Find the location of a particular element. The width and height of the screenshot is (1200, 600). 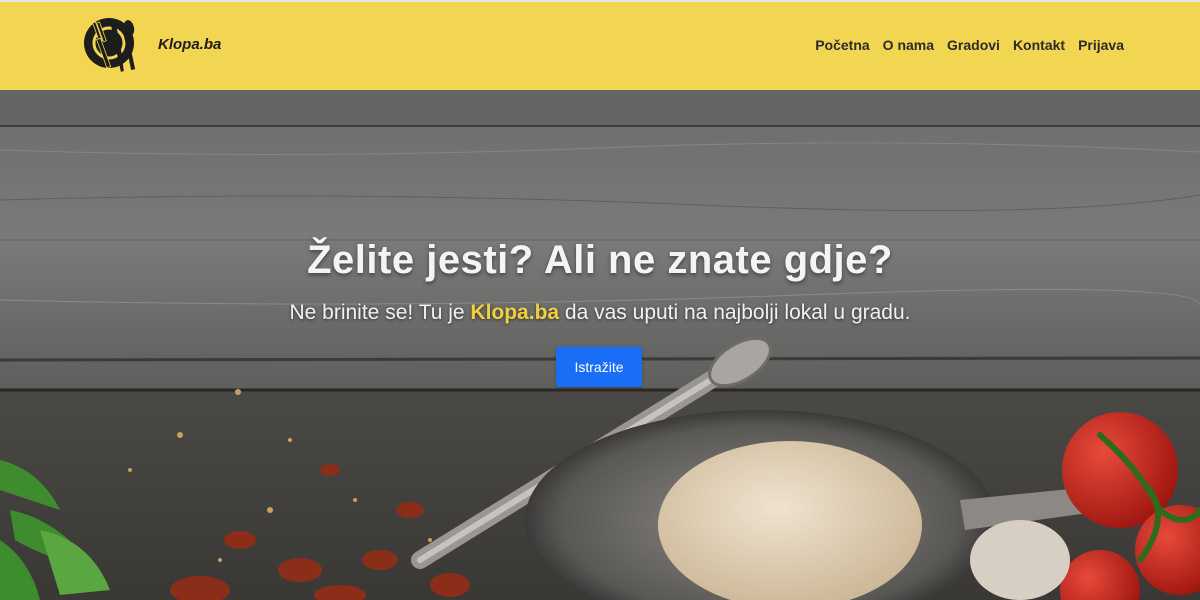

nav-item-pocetna: Početna is located at coordinates (842, 45).